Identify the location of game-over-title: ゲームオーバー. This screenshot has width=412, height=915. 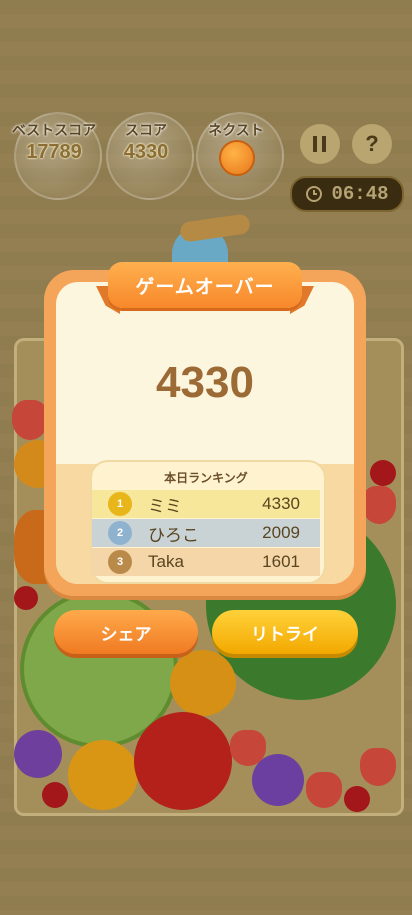
(205, 285).